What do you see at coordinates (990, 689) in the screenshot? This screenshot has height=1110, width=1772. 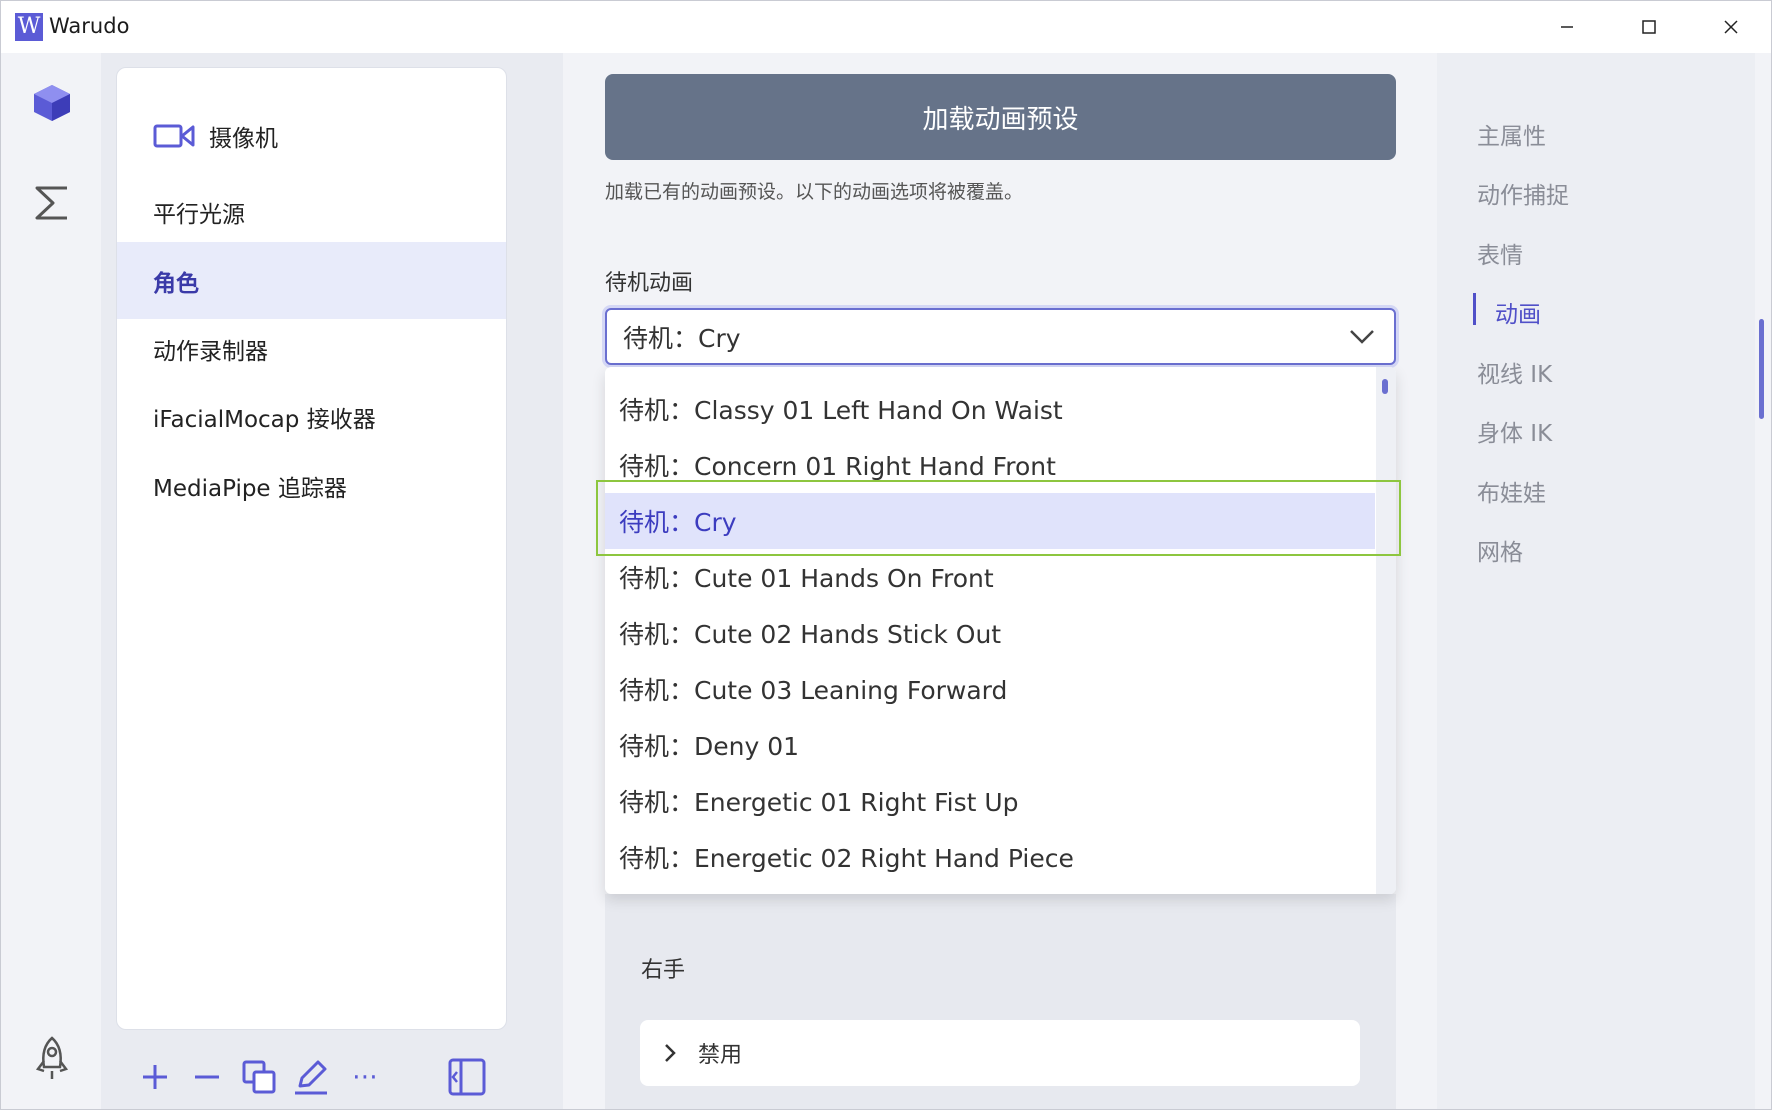 I see `dropdown-option: 待机：Cute 03 Leaning Forward` at bounding box center [990, 689].